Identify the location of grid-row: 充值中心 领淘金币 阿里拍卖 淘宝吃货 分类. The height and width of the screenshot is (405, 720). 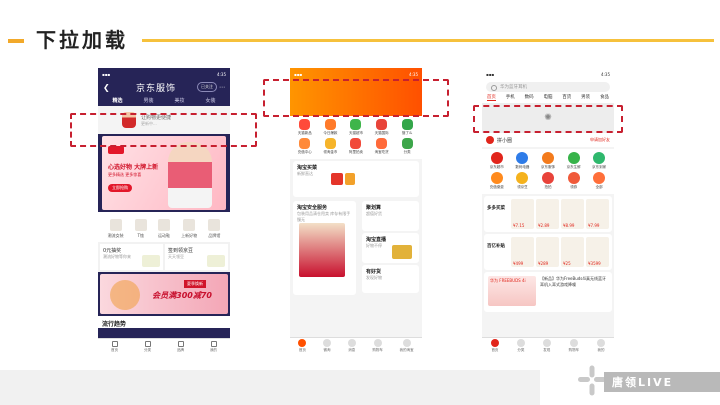
(356, 146).